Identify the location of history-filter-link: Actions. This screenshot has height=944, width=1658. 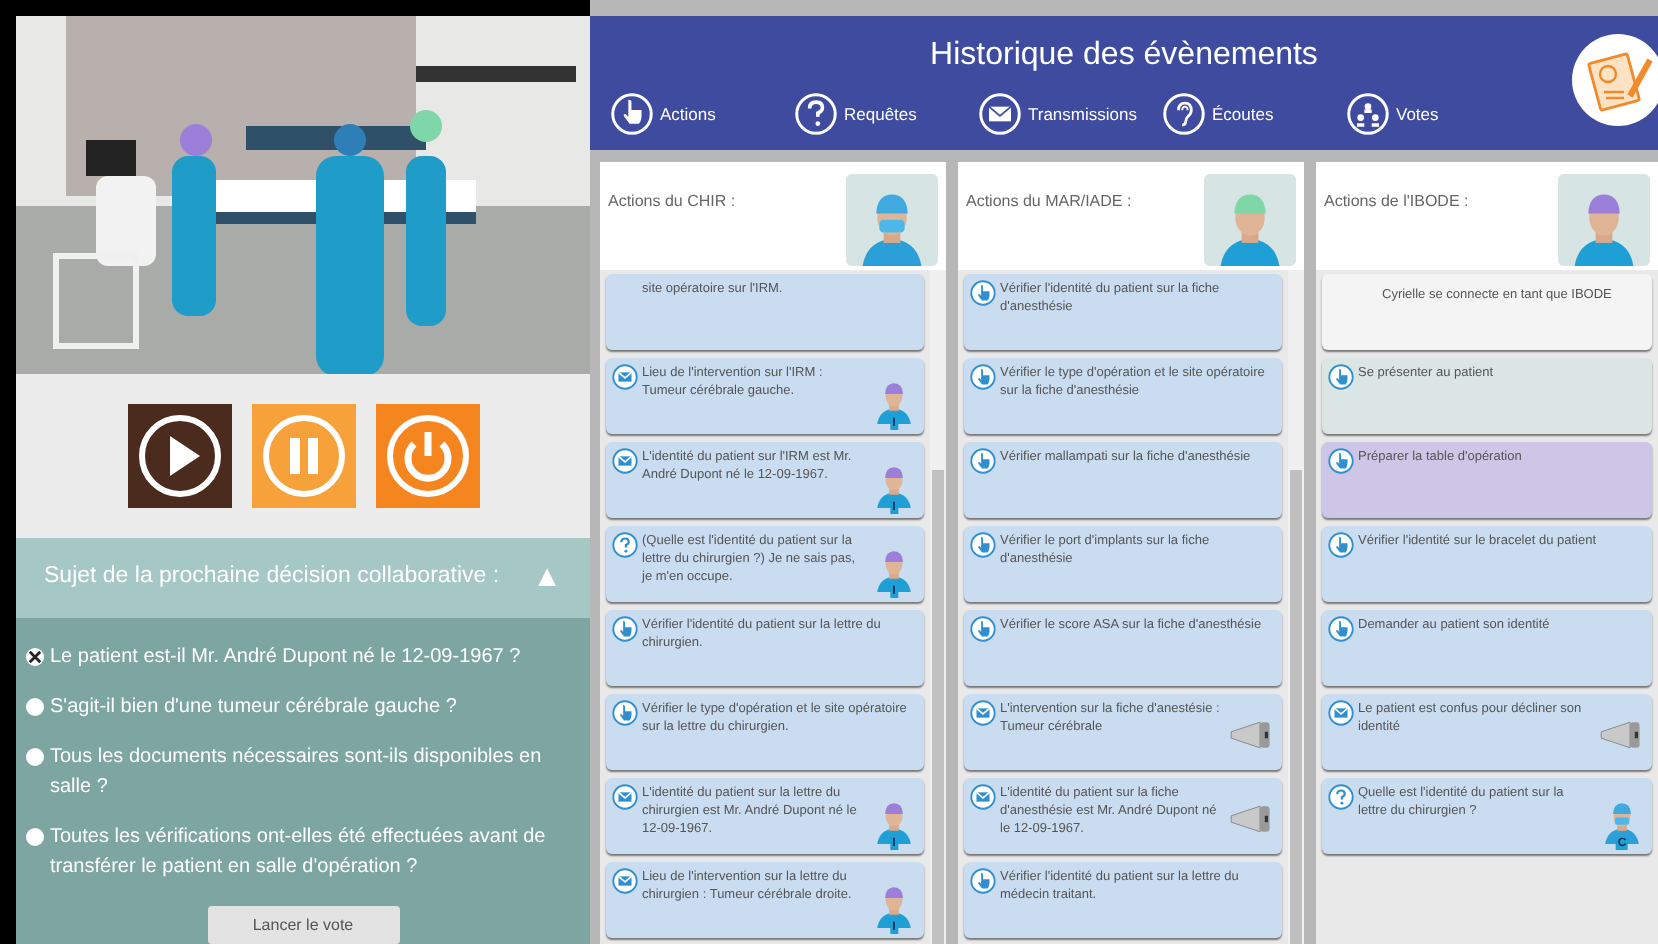
(702, 114).